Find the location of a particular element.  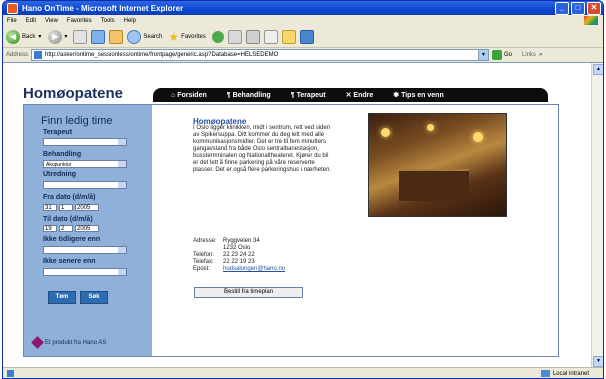

menu-view: View is located at coordinates (51, 21).